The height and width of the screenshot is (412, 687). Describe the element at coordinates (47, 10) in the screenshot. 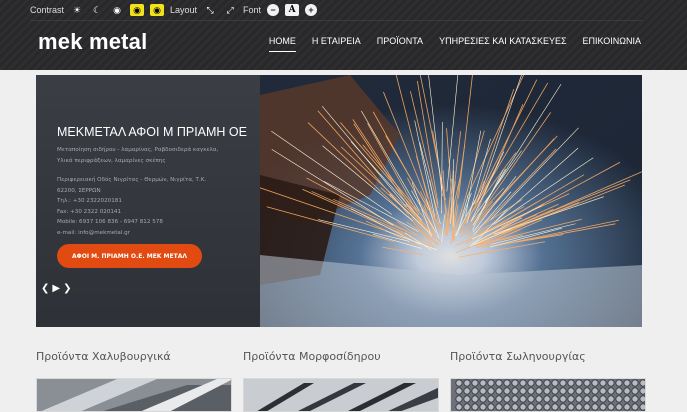

I see `contrast-label: Contrast` at that location.